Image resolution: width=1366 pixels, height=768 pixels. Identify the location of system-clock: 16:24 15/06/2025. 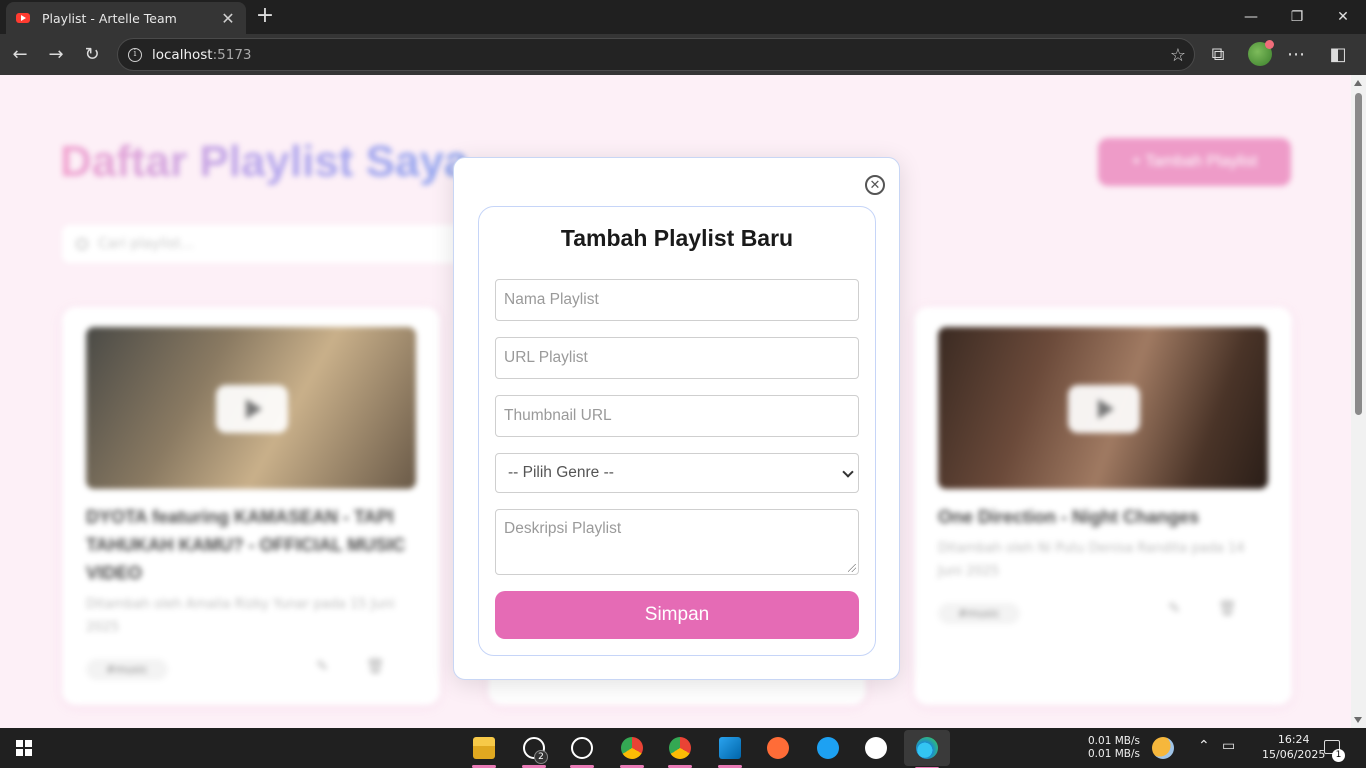
(1293, 747).